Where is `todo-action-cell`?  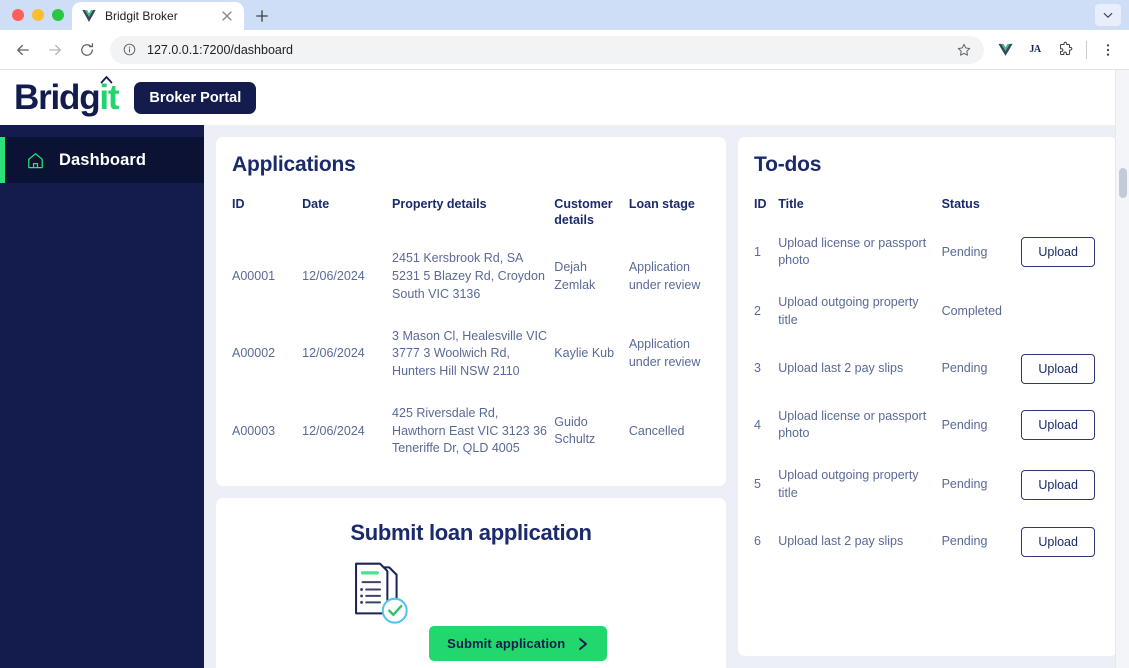
todo-action-cell is located at coordinates (1061, 312).